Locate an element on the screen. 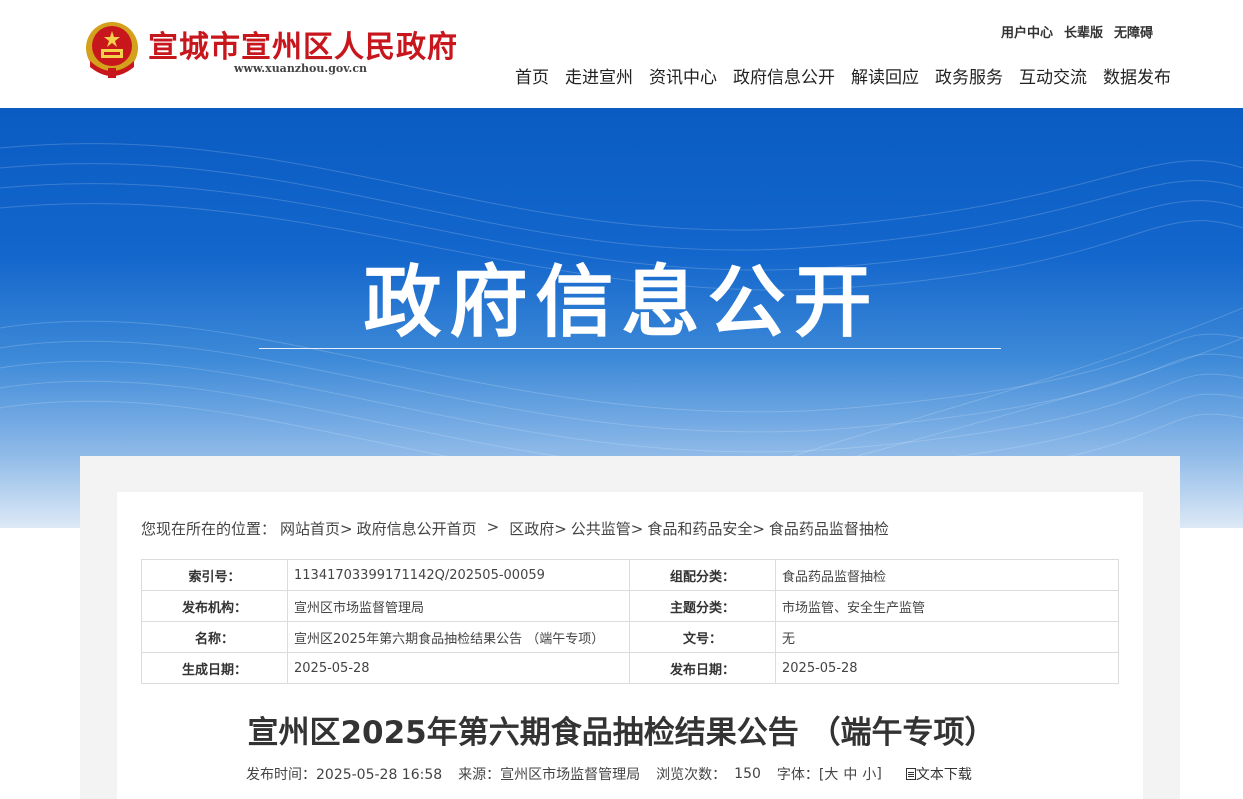 This screenshot has height=799, width=1243. name-label: 名称： is located at coordinates (214, 637).